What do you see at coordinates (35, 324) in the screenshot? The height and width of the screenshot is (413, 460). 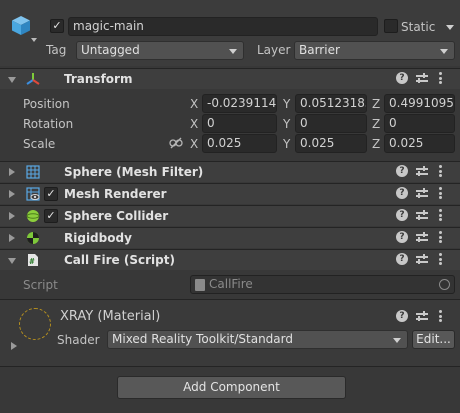 I see `material-preview-icon` at bounding box center [35, 324].